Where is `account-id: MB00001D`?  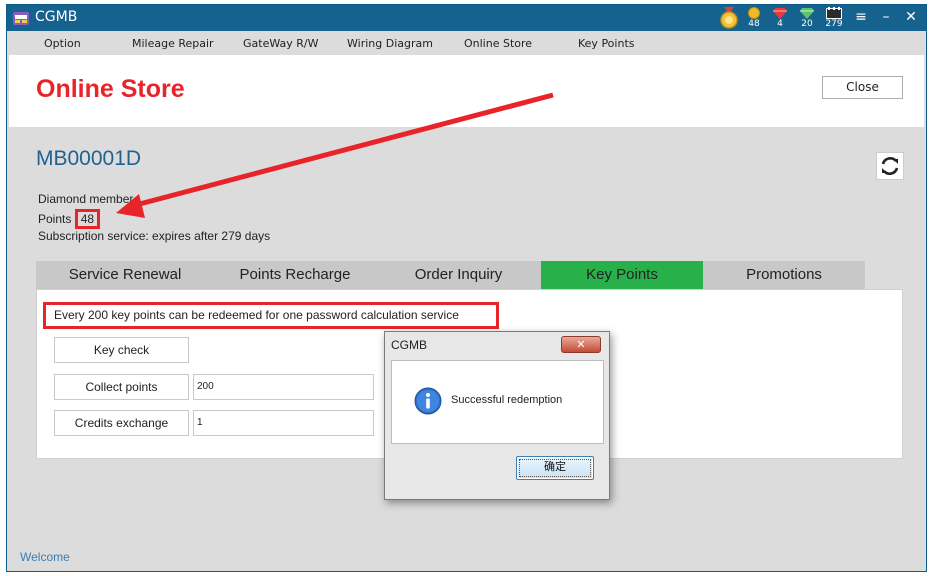 account-id: MB00001D is located at coordinates (89, 158).